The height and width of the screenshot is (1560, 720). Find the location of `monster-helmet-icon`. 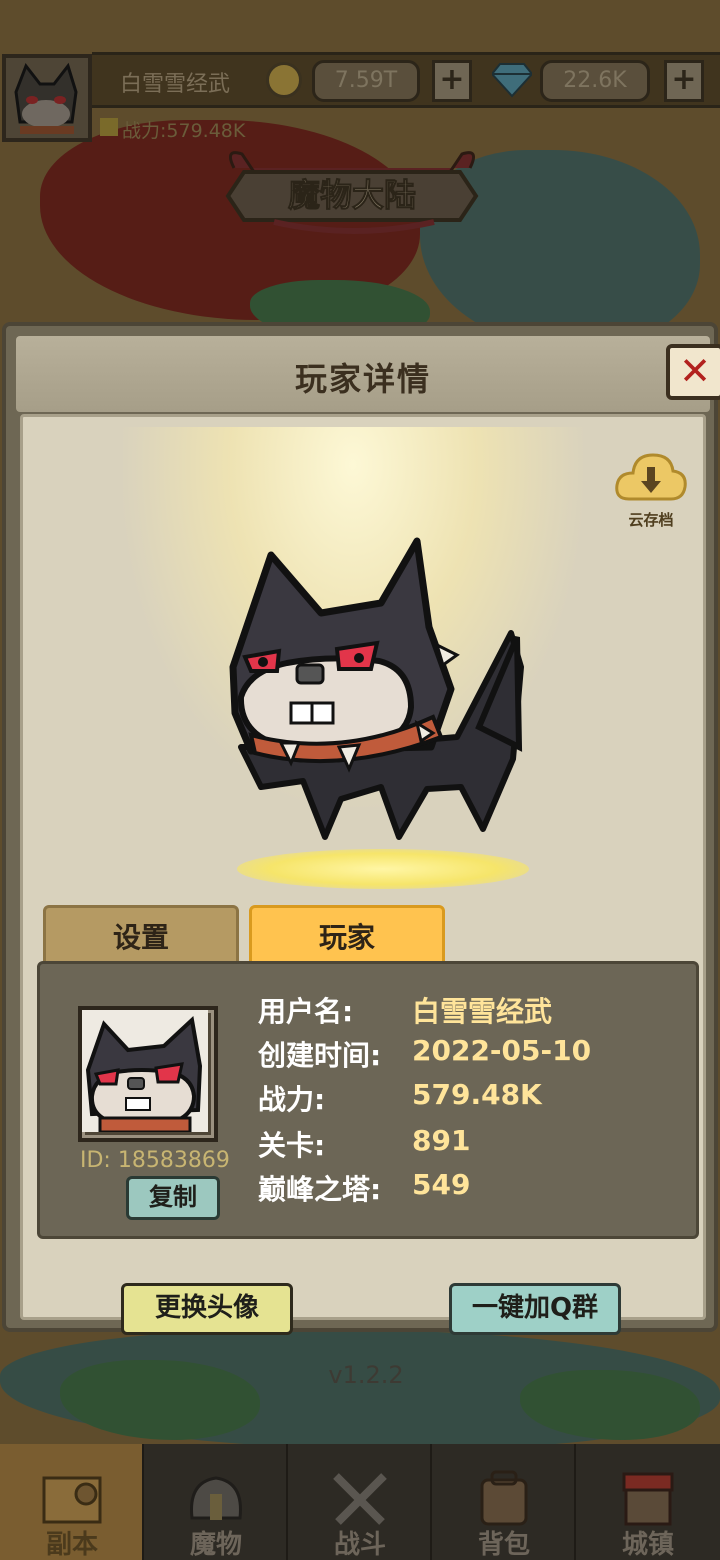

monster-helmet-icon is located at coordinates (216, 1498).